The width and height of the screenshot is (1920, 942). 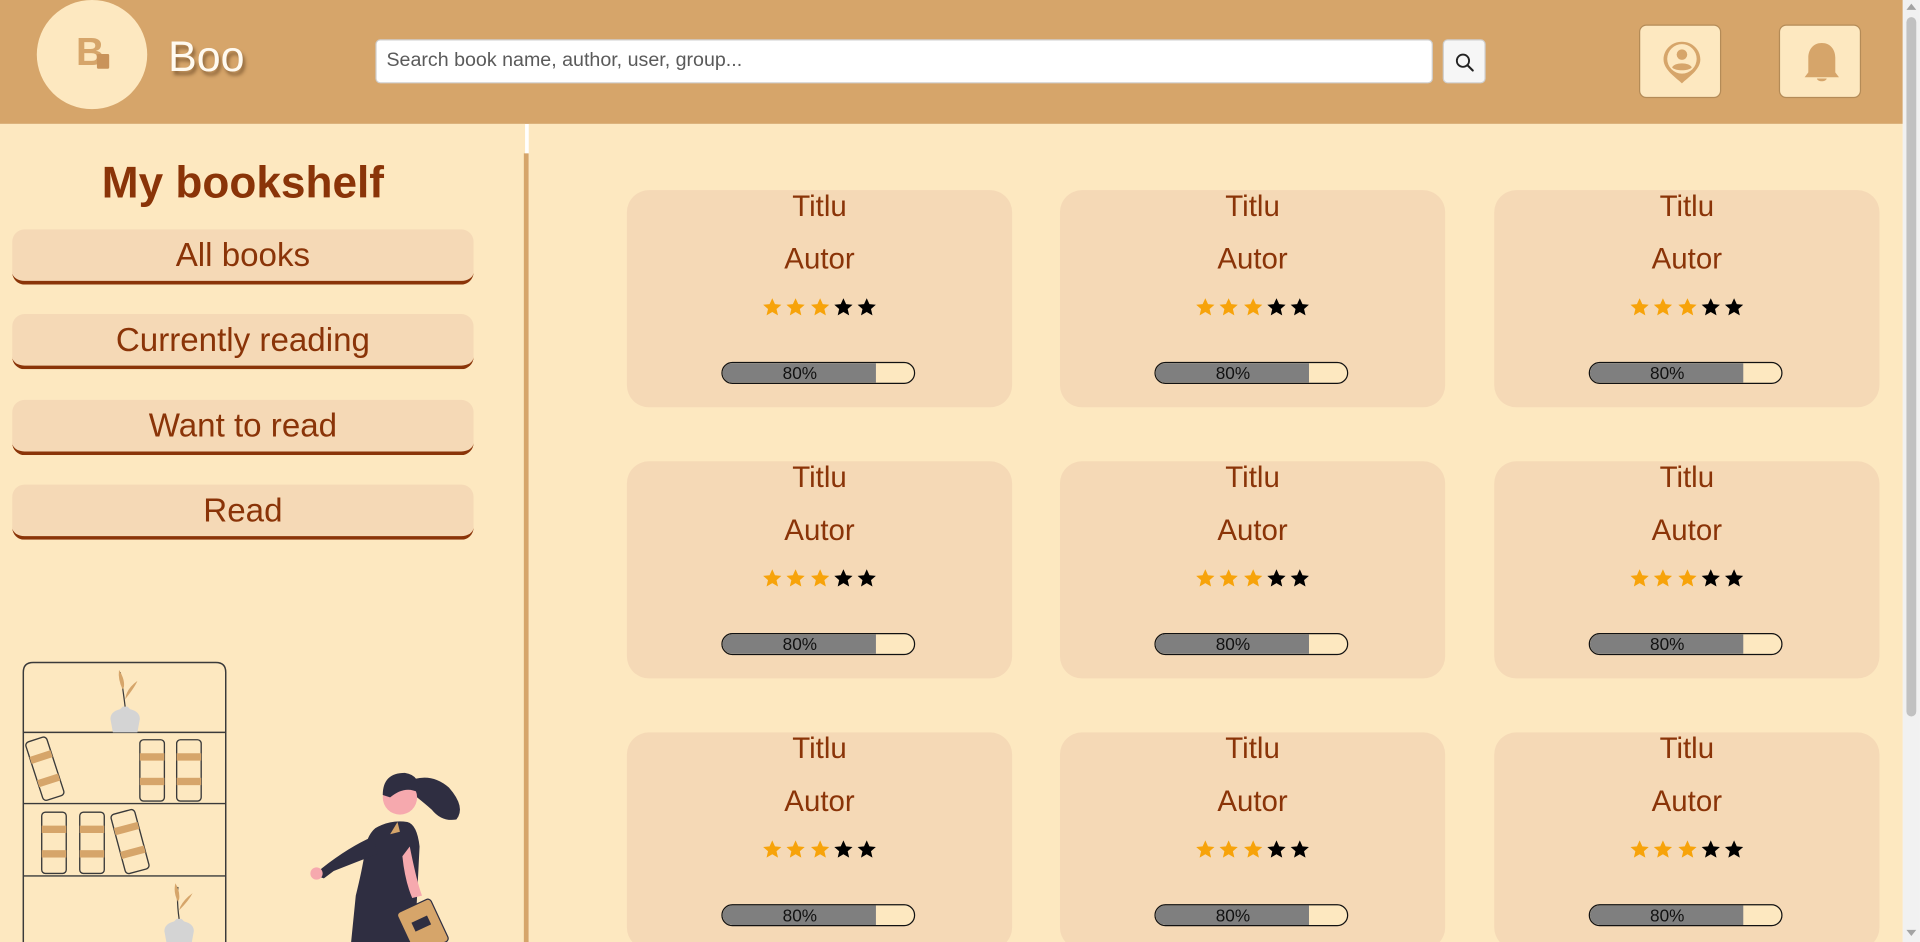 I want to click on search-input, so click(x=904, y=61).